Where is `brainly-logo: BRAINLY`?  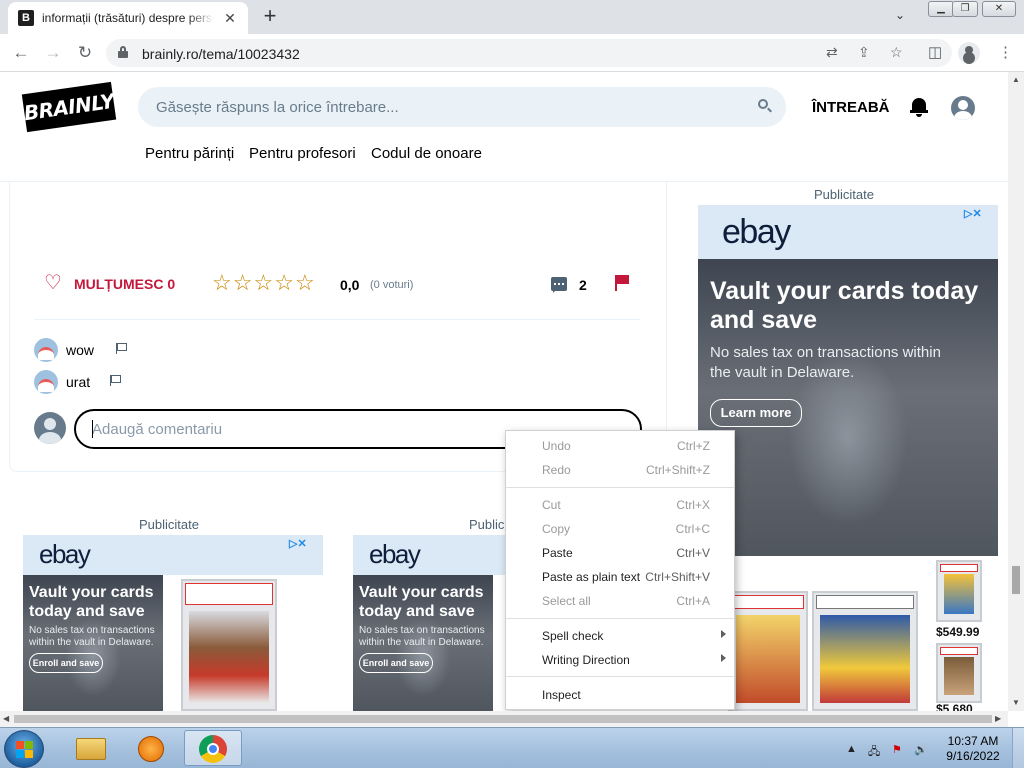 brainly-logo: BRAINLY is located at coordinates (69, 107).